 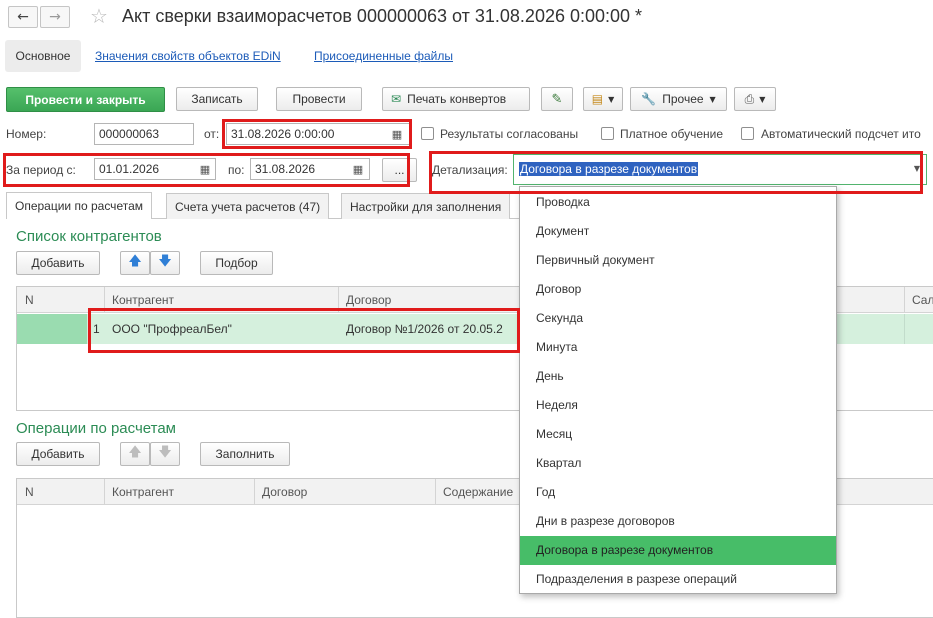 I want to click on print-button: ⎙ ▼, so click(x=755, y=99).